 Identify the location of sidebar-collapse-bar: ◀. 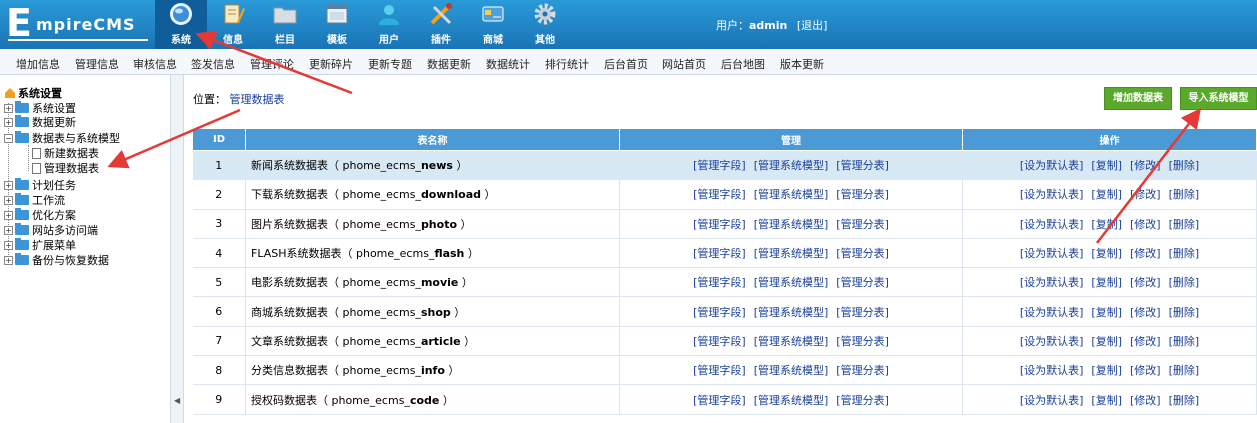
(177, 249).